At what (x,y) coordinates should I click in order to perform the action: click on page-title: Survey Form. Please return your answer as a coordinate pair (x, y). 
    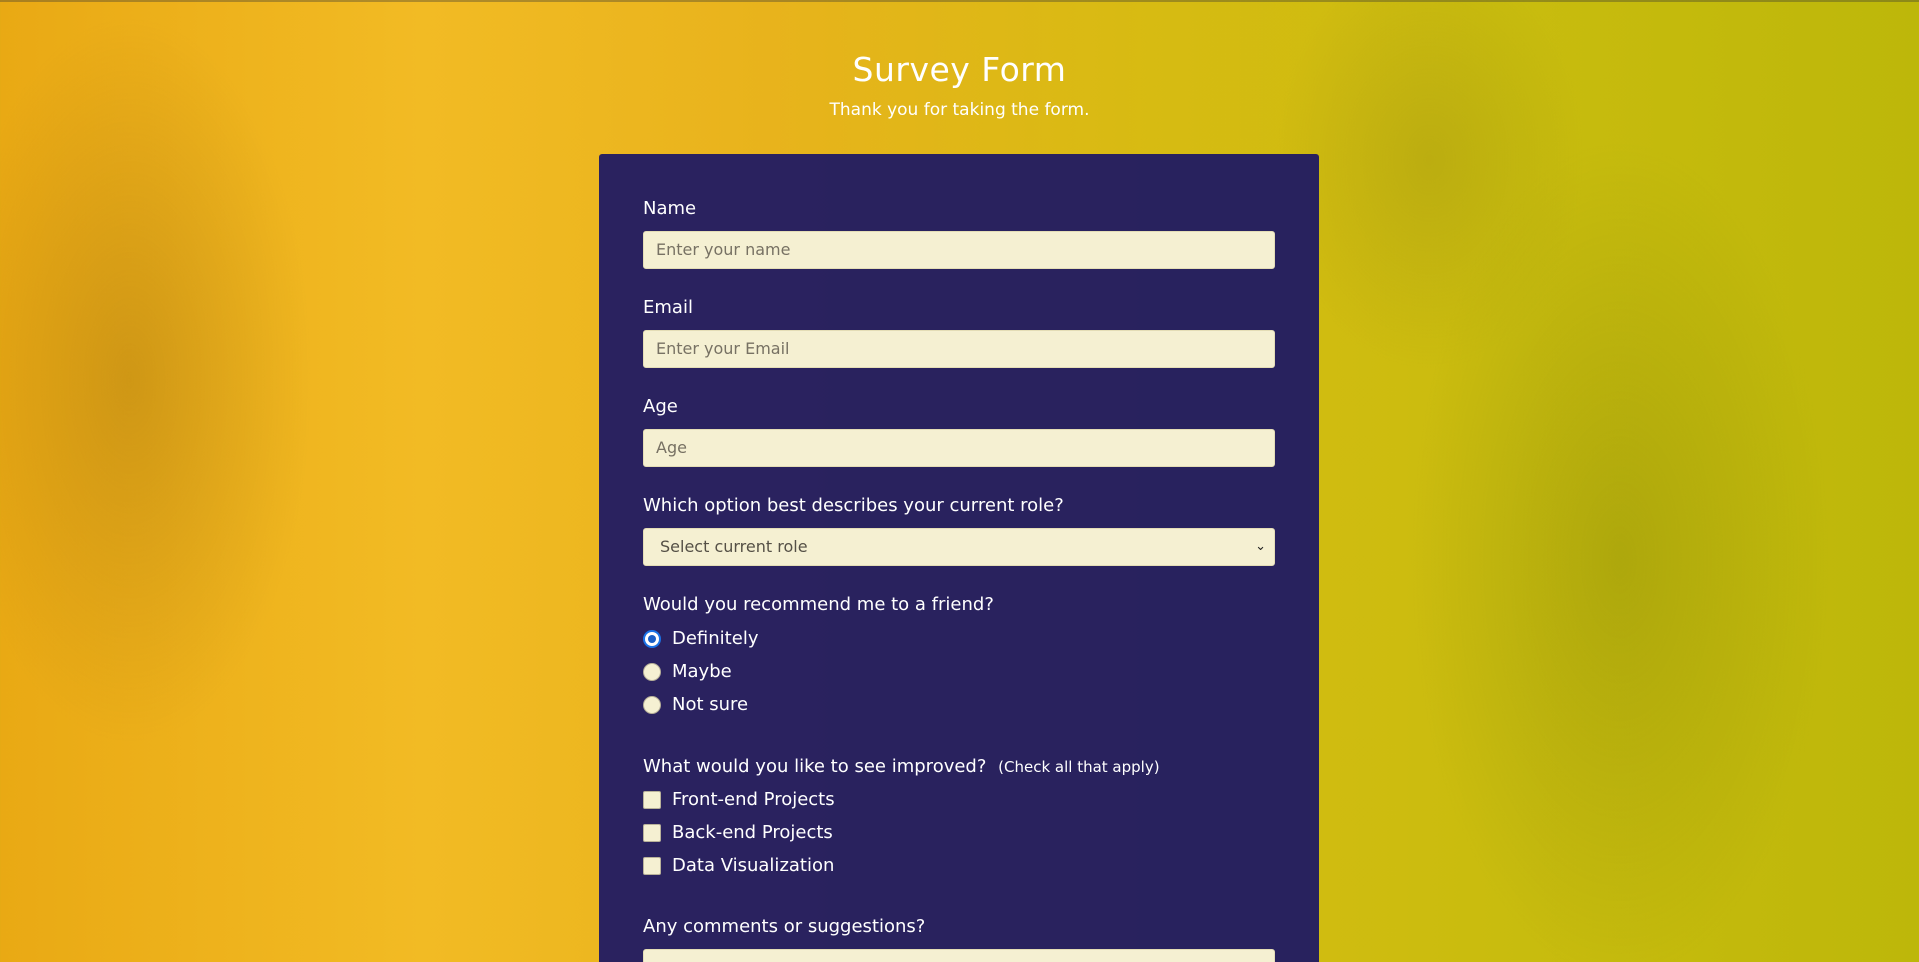
    Looking at the image, I should click on (959, 69).